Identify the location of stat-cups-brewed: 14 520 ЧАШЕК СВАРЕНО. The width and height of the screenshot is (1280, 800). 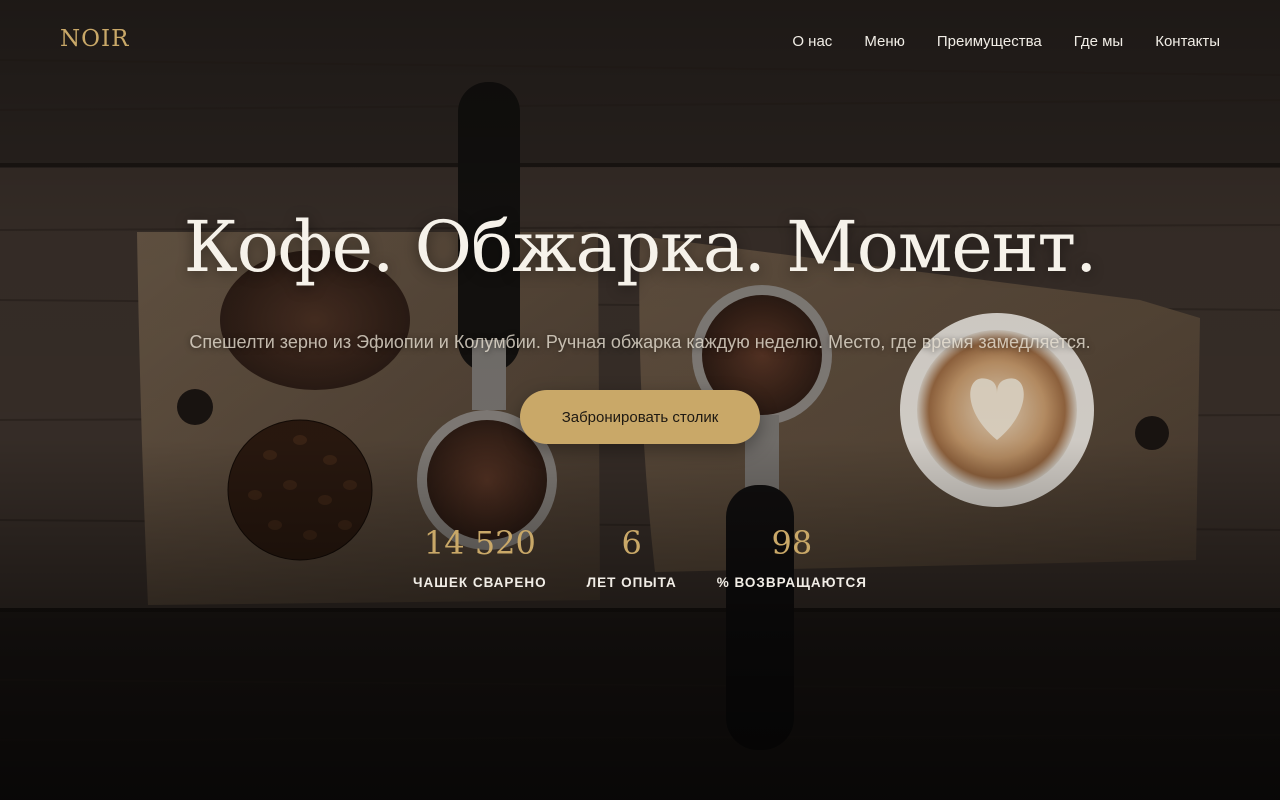
(480, 554).